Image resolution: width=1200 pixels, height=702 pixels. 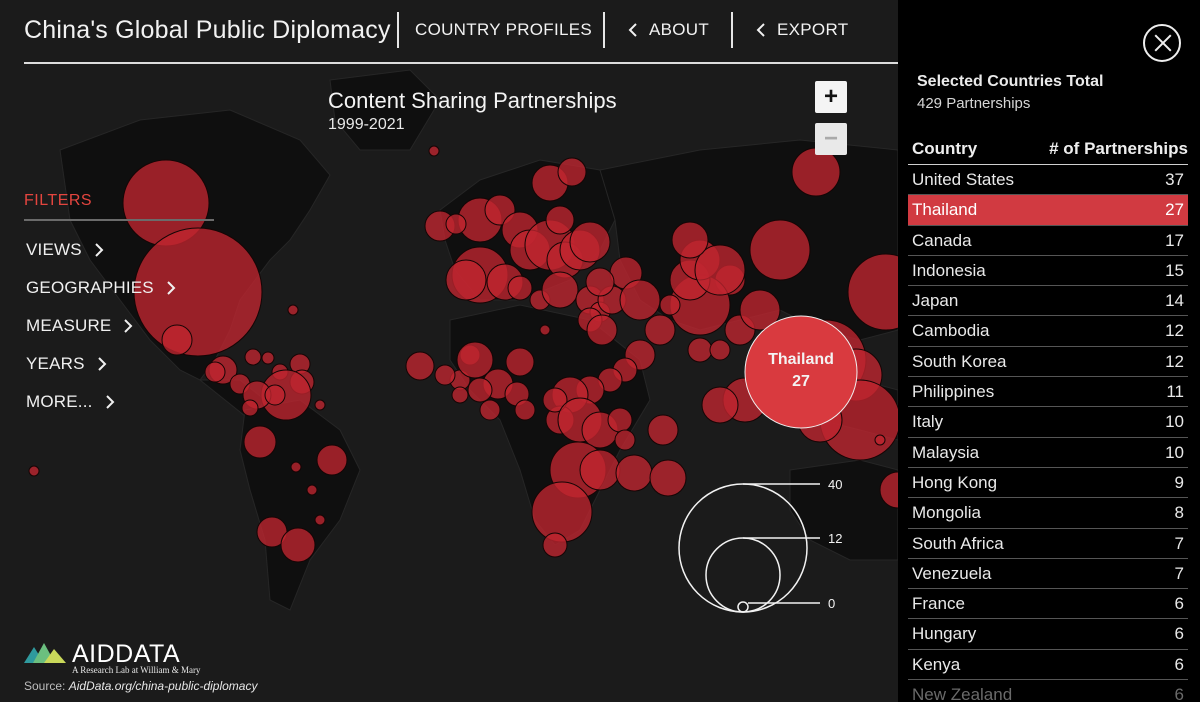 What do you see at coordinates (163, 686) in the screenshot?
I see `source-link: AidData.org/china-public-diplomacy` at bounding box center [163, 686].